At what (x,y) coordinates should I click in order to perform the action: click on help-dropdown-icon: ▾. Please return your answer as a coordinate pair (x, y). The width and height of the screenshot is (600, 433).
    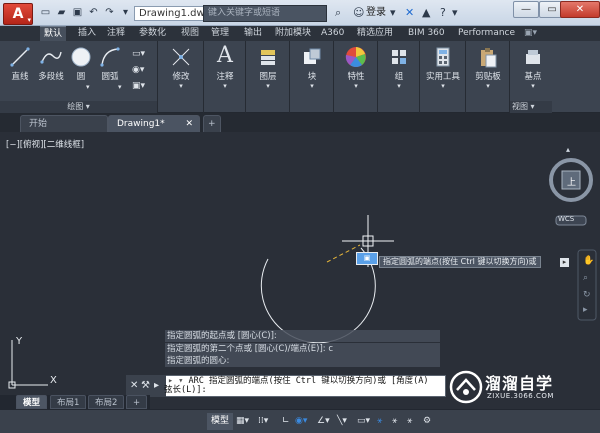
    Looking at the image, I should click on (455, 12).